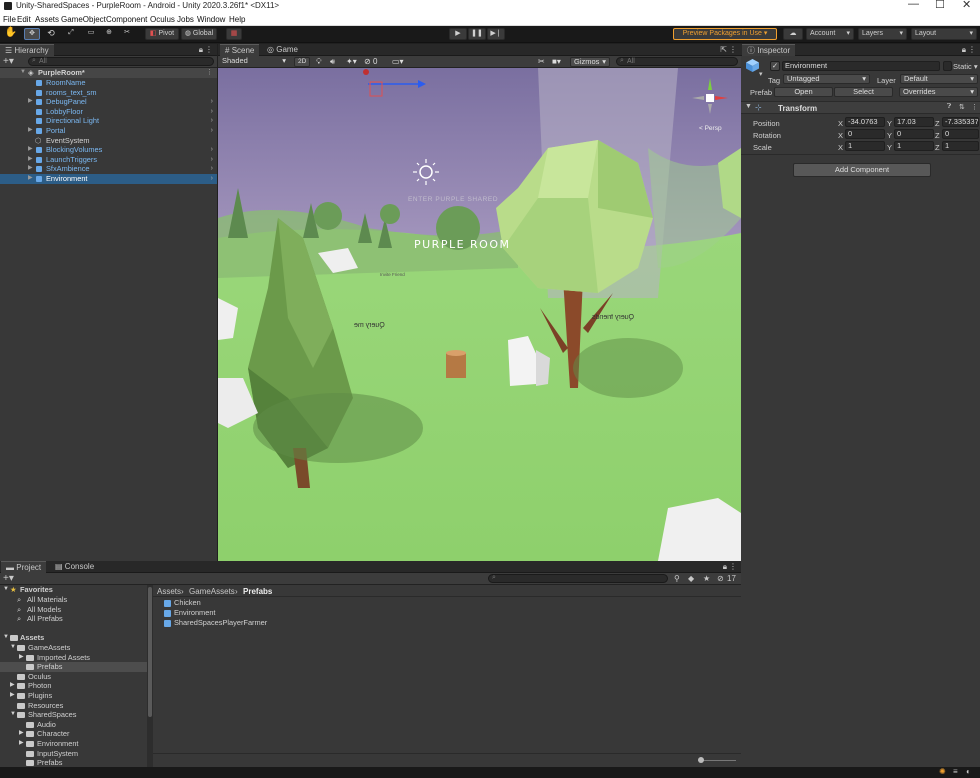 The image size is (980, 778). What do you see at coordinates (769, 50) in the screenshot?
I see `tab-inspector: ⓘ Inspector` at bounding box center [769, 50].